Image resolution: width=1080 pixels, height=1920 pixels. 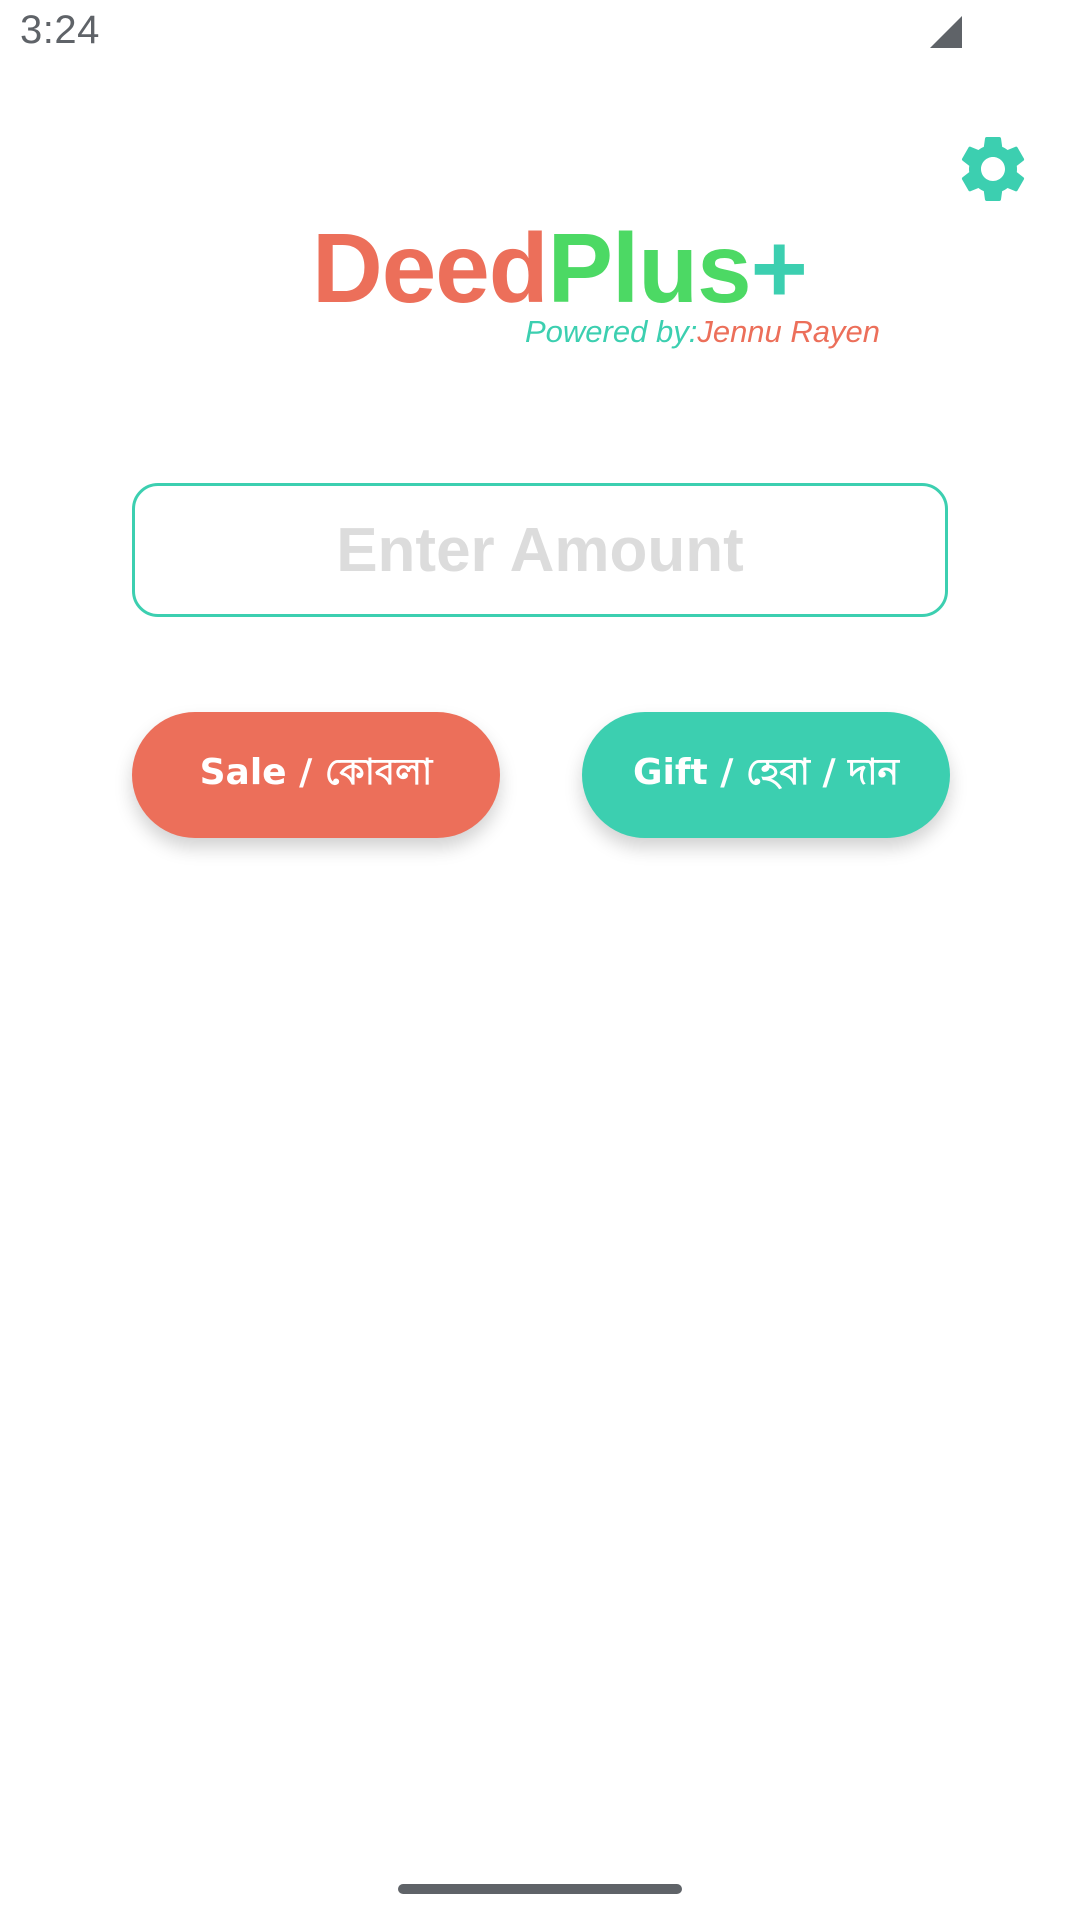 I want to click on powered-by-name: Jennu Rayen, so click(x=789, y=331).